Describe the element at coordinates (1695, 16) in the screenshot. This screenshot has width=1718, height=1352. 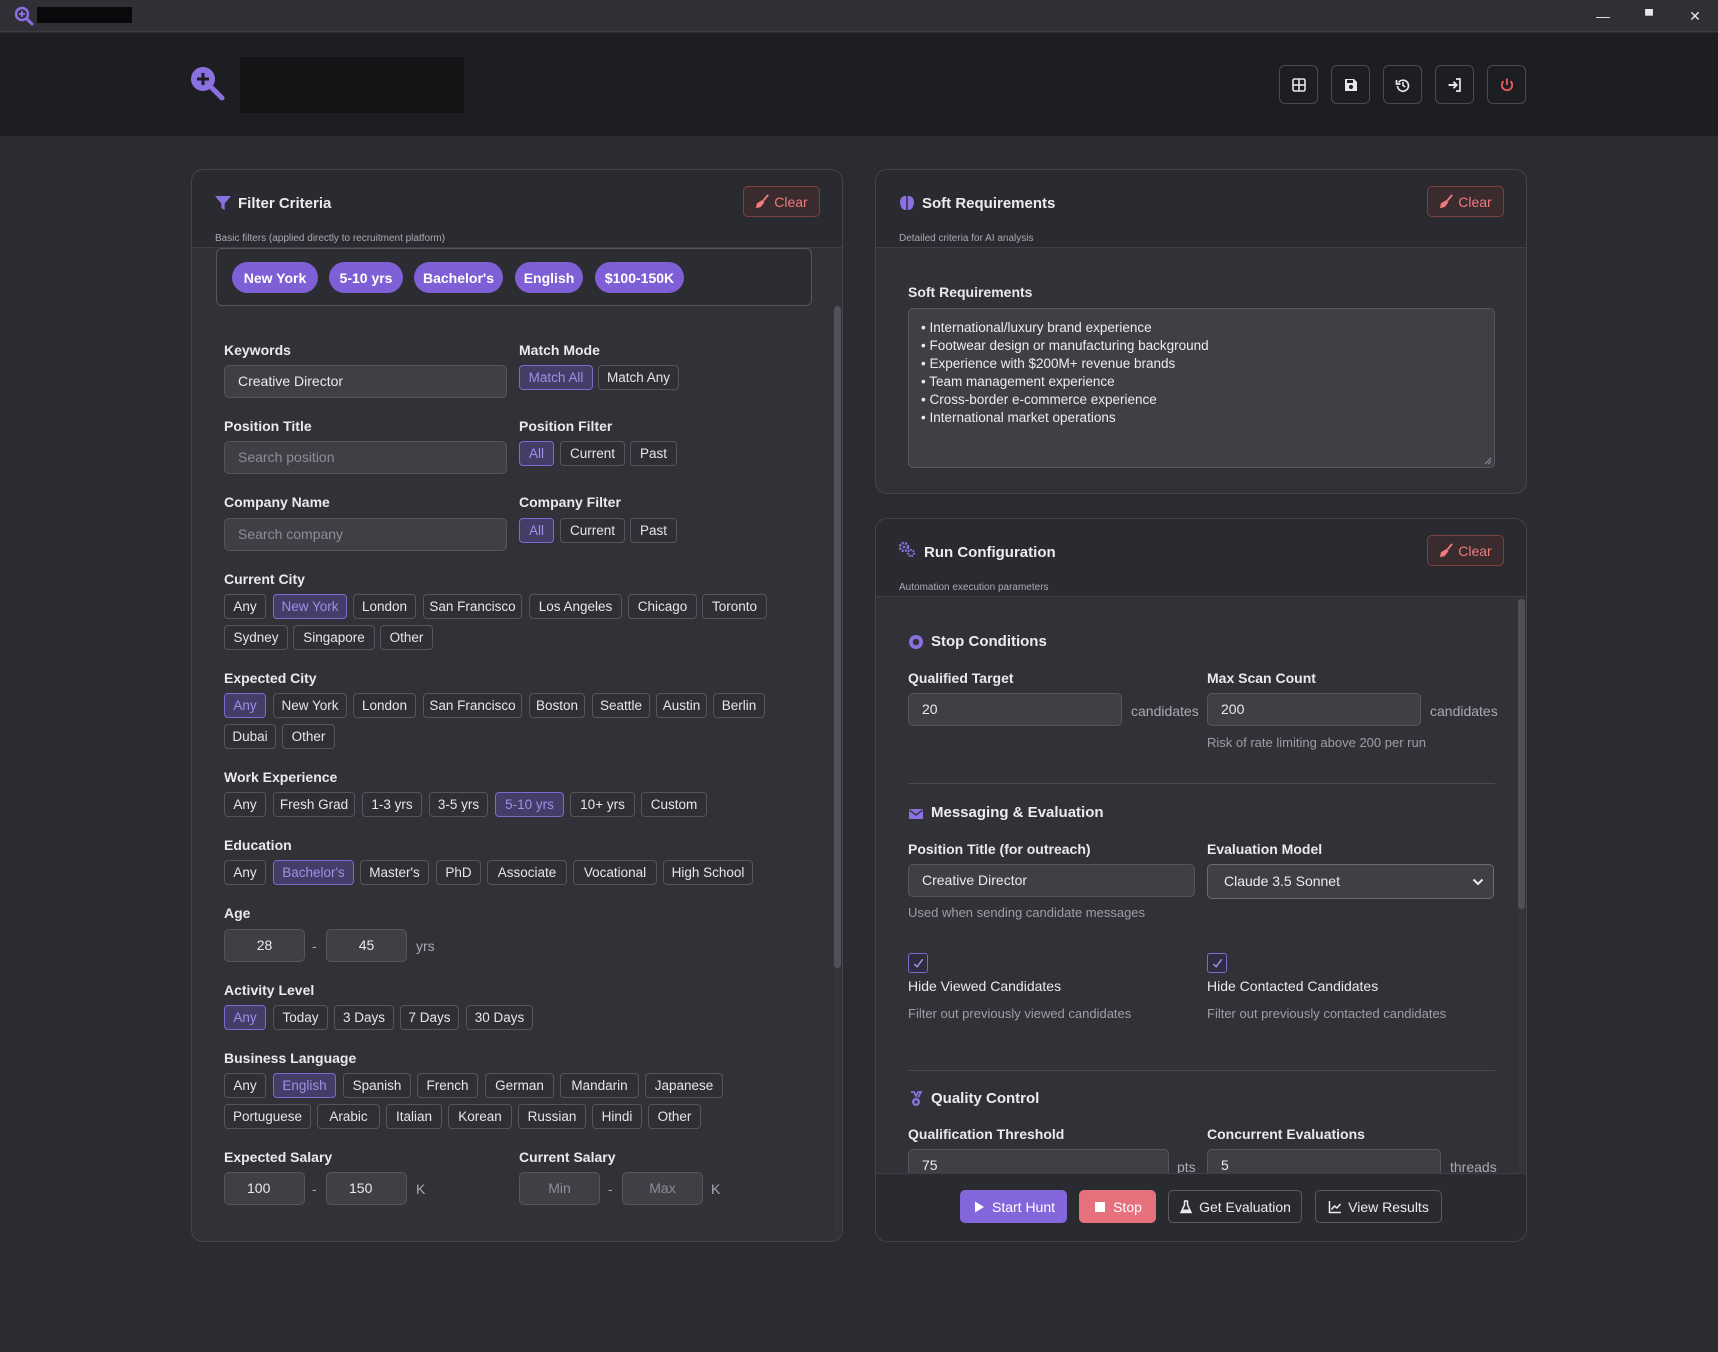
I see `close-button: ✕` at that location.